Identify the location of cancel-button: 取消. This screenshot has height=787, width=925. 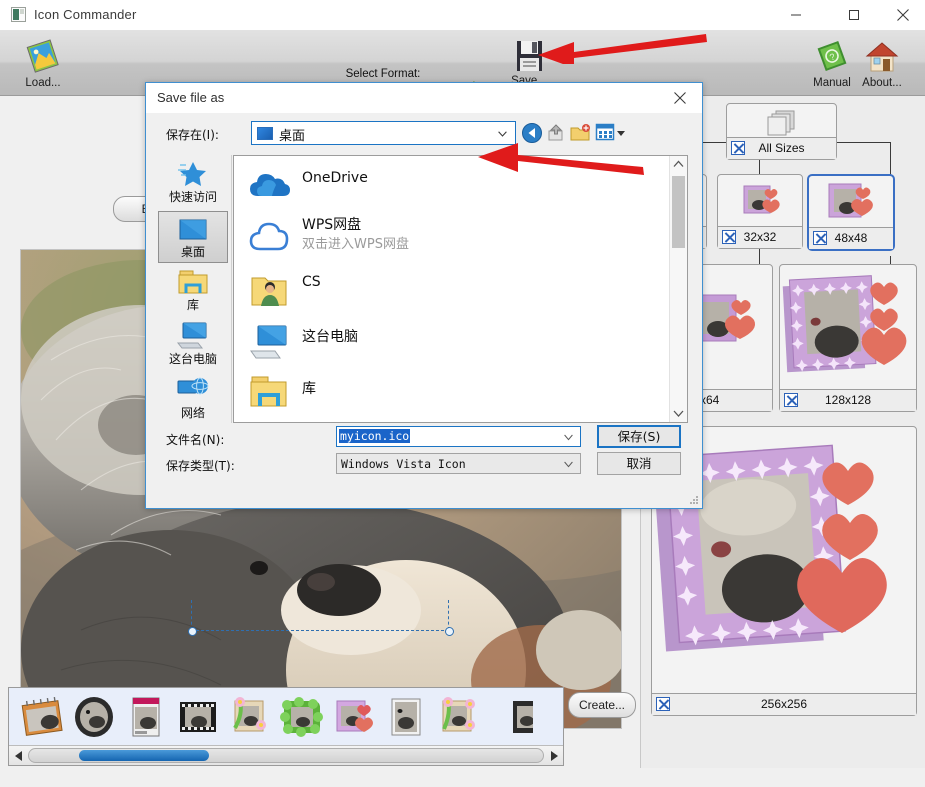
(639, 463).